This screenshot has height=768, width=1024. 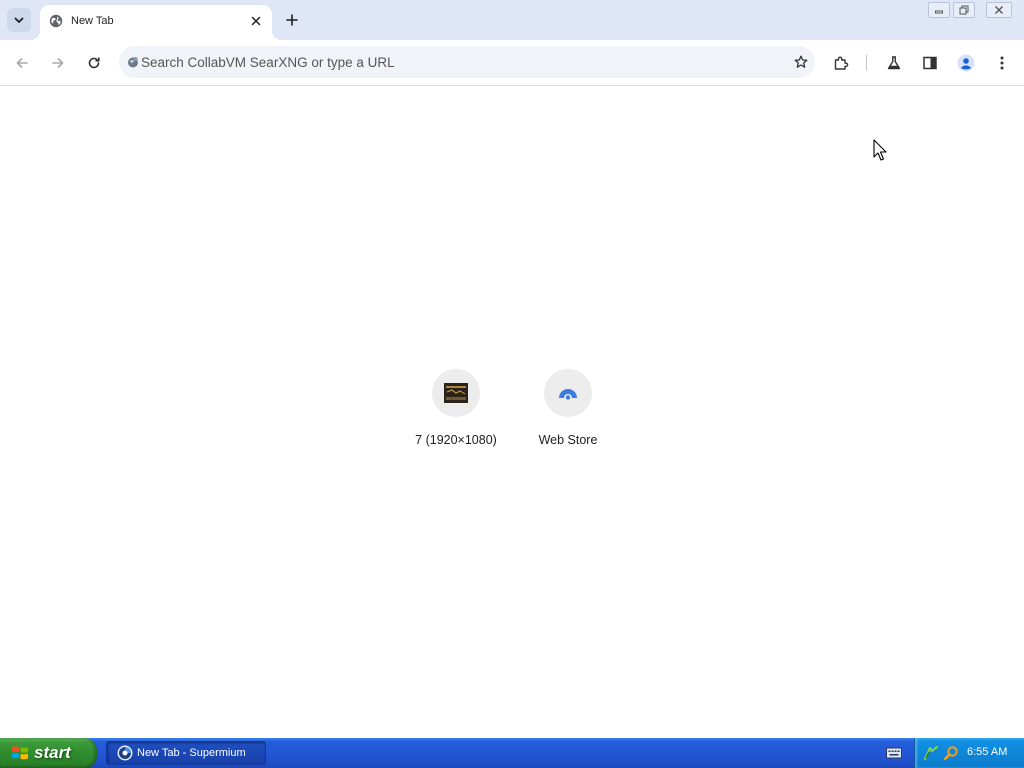 I want to click on tab-search-button, so click(x=19, y=20).